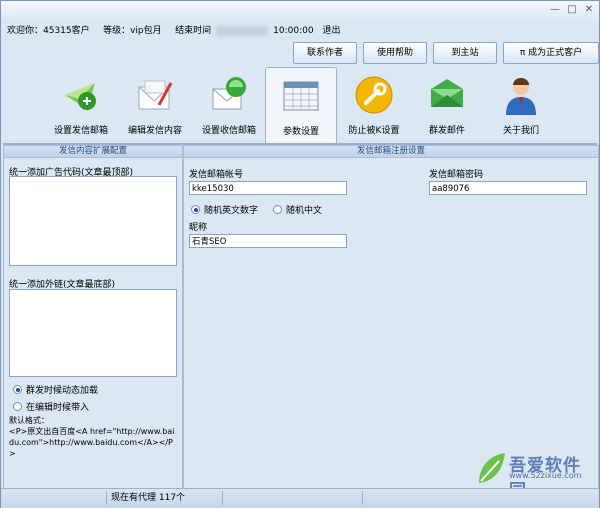  I want to click on tool-label: 编辑发信内容, so click(154, 131).